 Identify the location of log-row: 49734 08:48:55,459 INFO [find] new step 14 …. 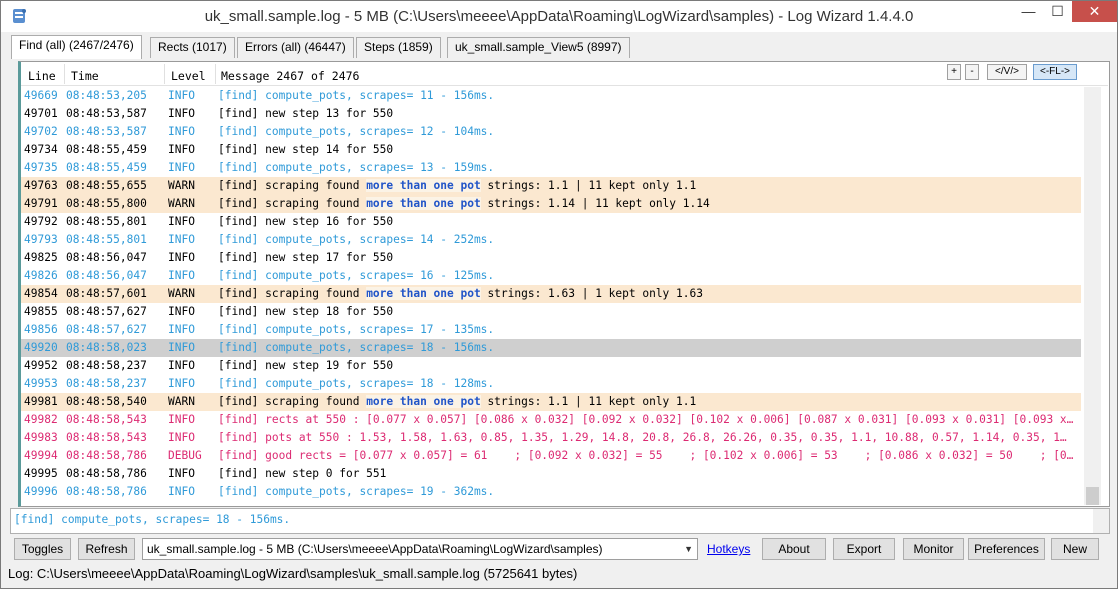
(551, 150).